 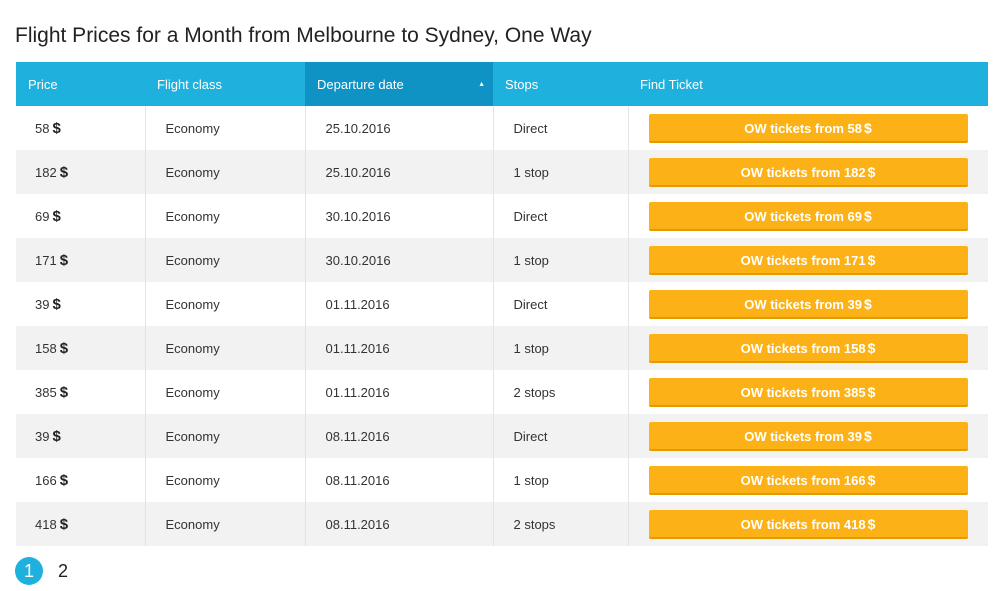 I want to click on ow-tickets-button: OW tickets from 166 $, so click(x=808, y=480).